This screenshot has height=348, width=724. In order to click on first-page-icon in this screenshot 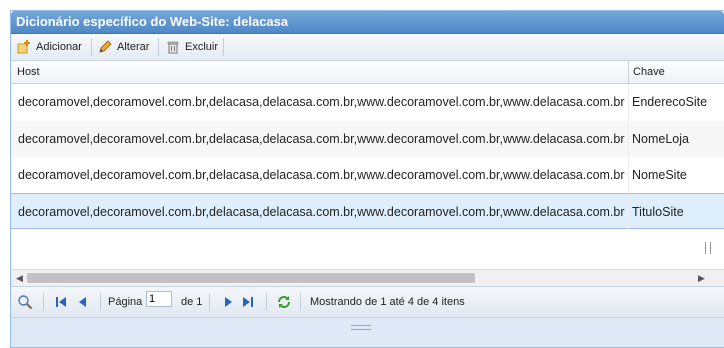, I will do `click(61, 302)`.